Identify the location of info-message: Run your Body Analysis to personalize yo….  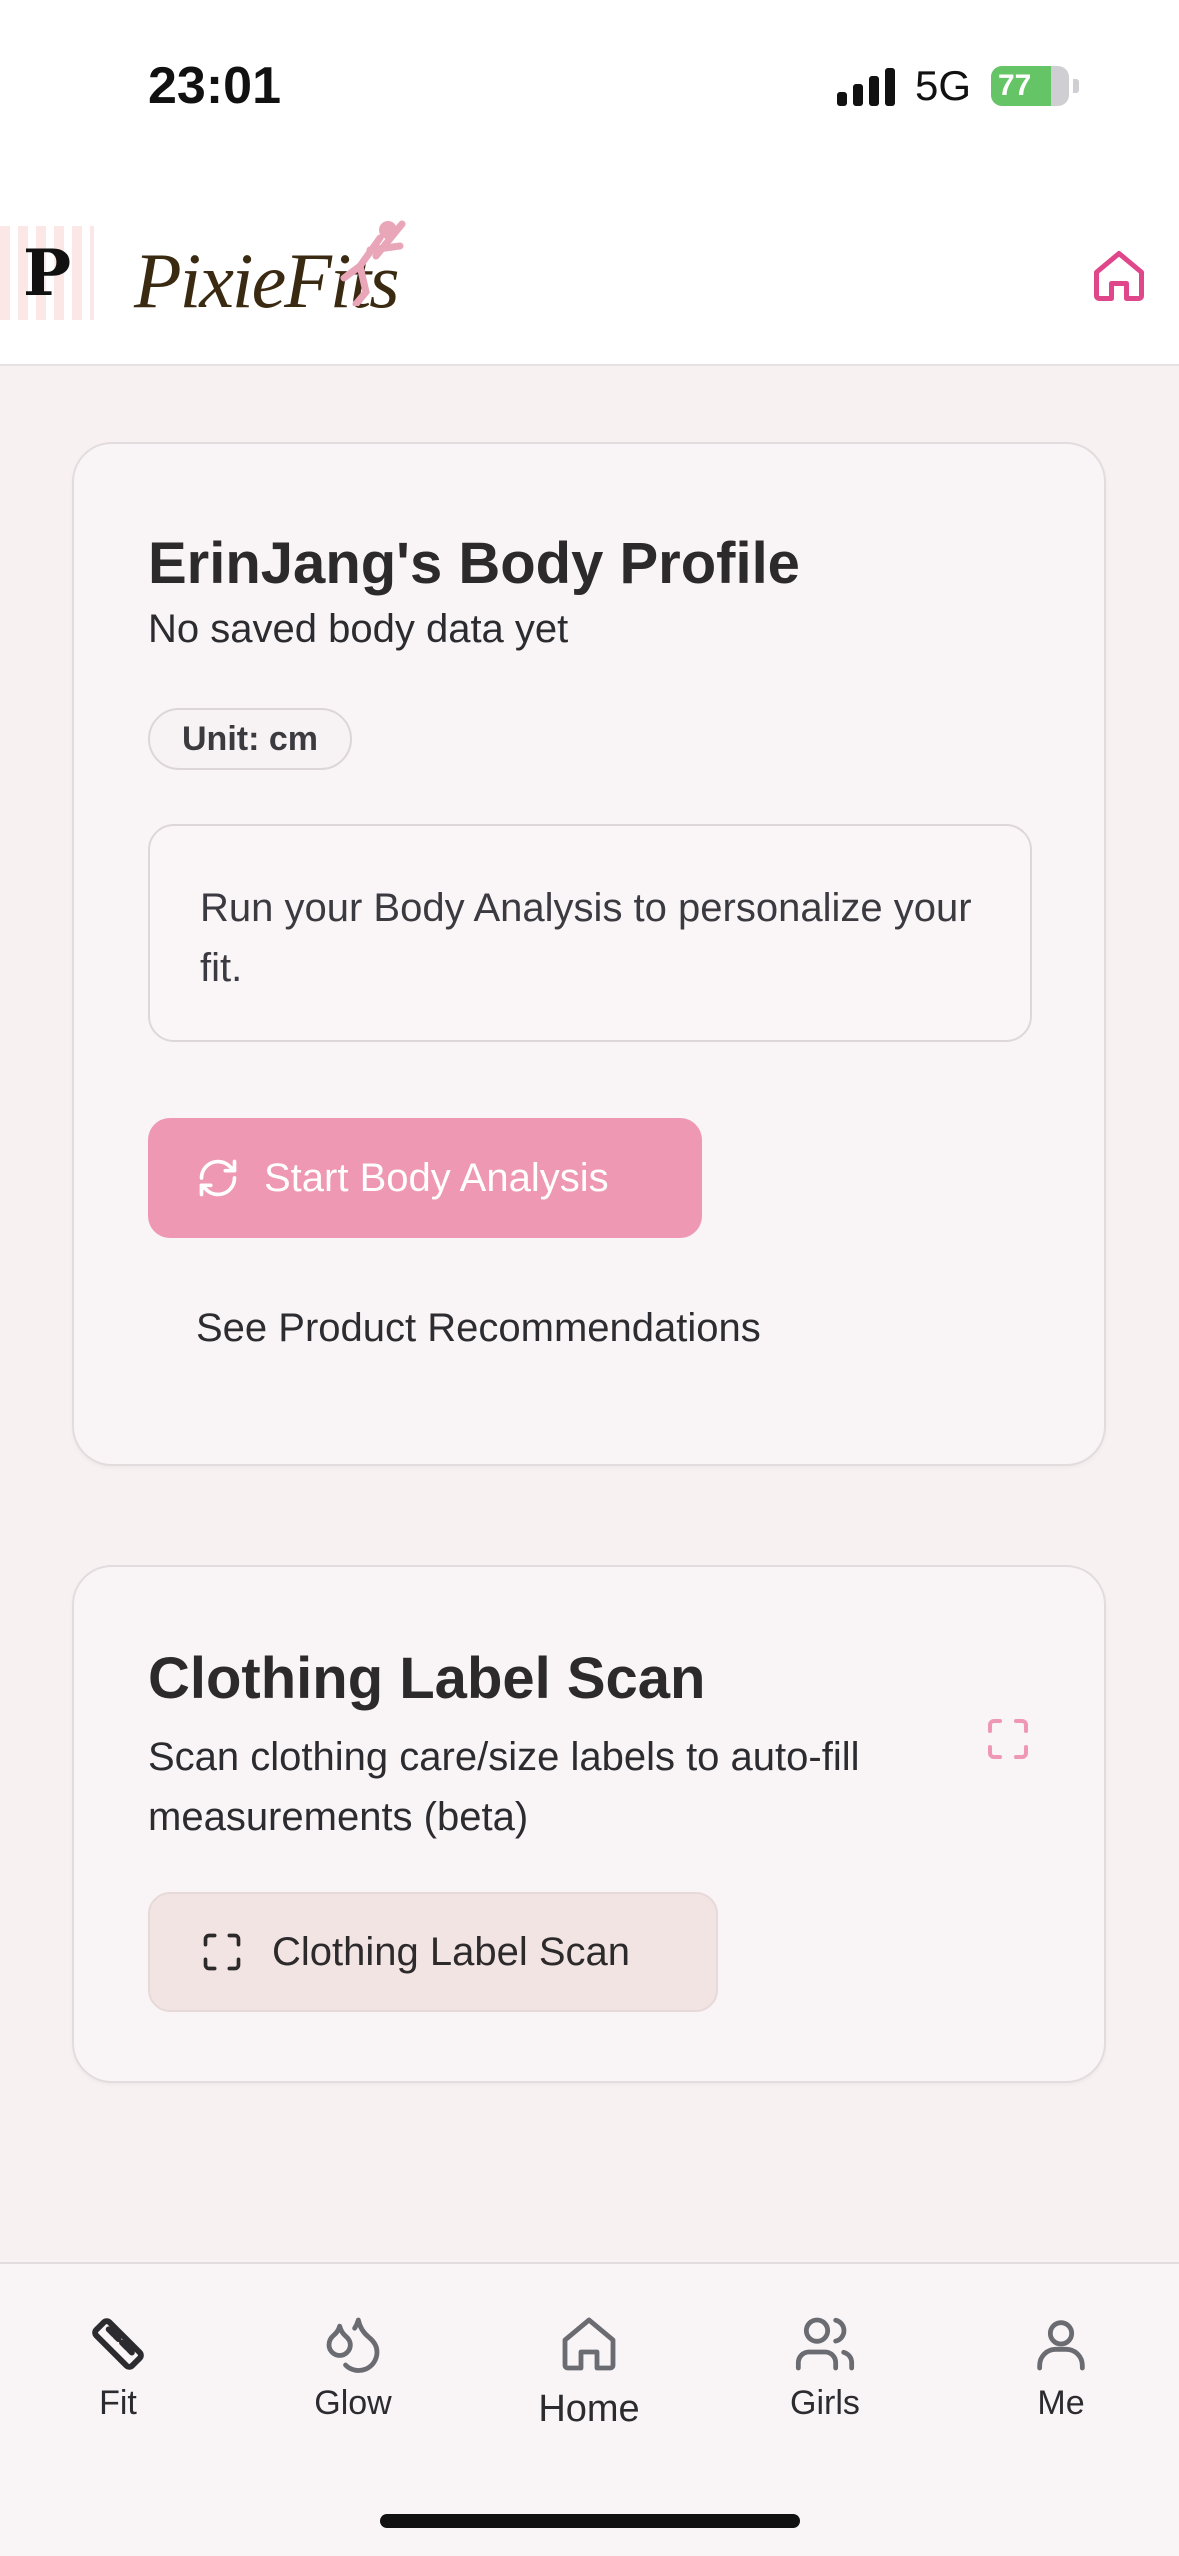
(590, 933).